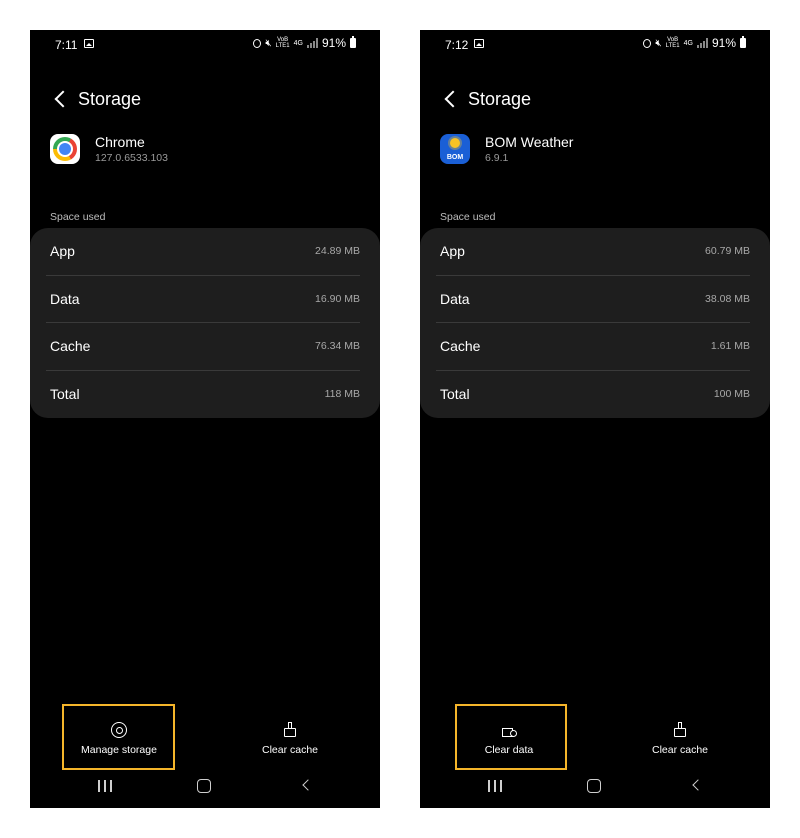 The image size is (800, 838). What do you see at coordinates (593, 252) in the screenshot?
I see `storage-row-app: App 60.79 MB` at bounding box center [593, 252].